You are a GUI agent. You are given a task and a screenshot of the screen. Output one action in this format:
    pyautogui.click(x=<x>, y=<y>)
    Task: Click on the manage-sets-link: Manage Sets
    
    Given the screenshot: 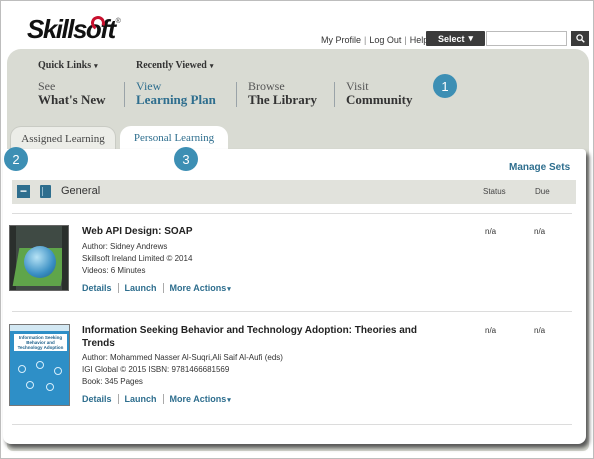 What is the action you would take?
    pyautogui.click(x=539, y=167)
    